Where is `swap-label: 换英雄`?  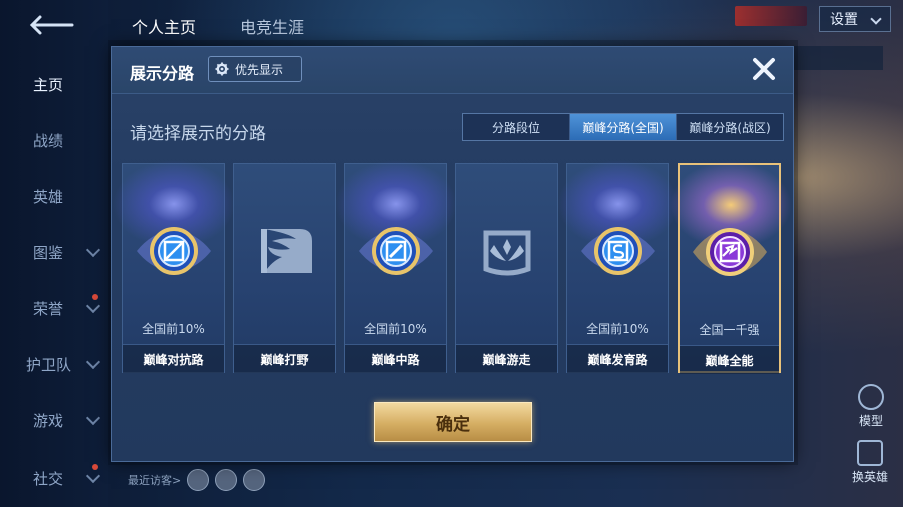
swap-label: 换英雄 is located at coordinates (869, 477).